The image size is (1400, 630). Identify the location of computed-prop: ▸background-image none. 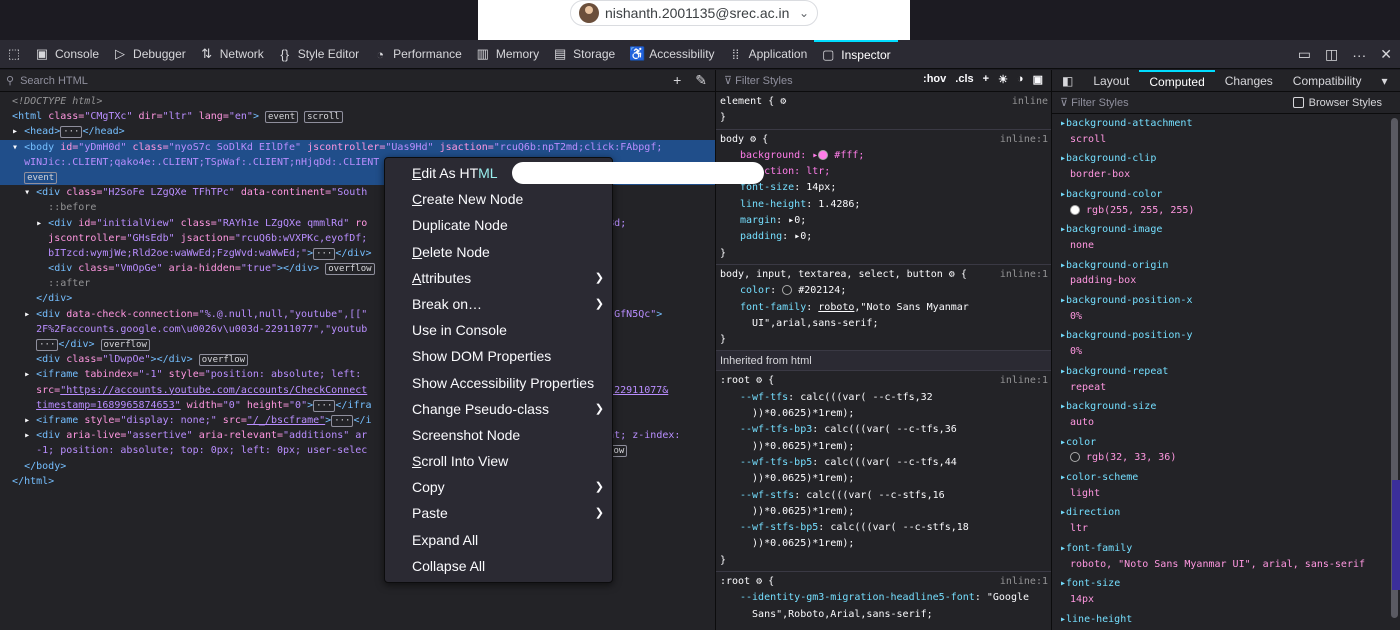
(1226, 237).